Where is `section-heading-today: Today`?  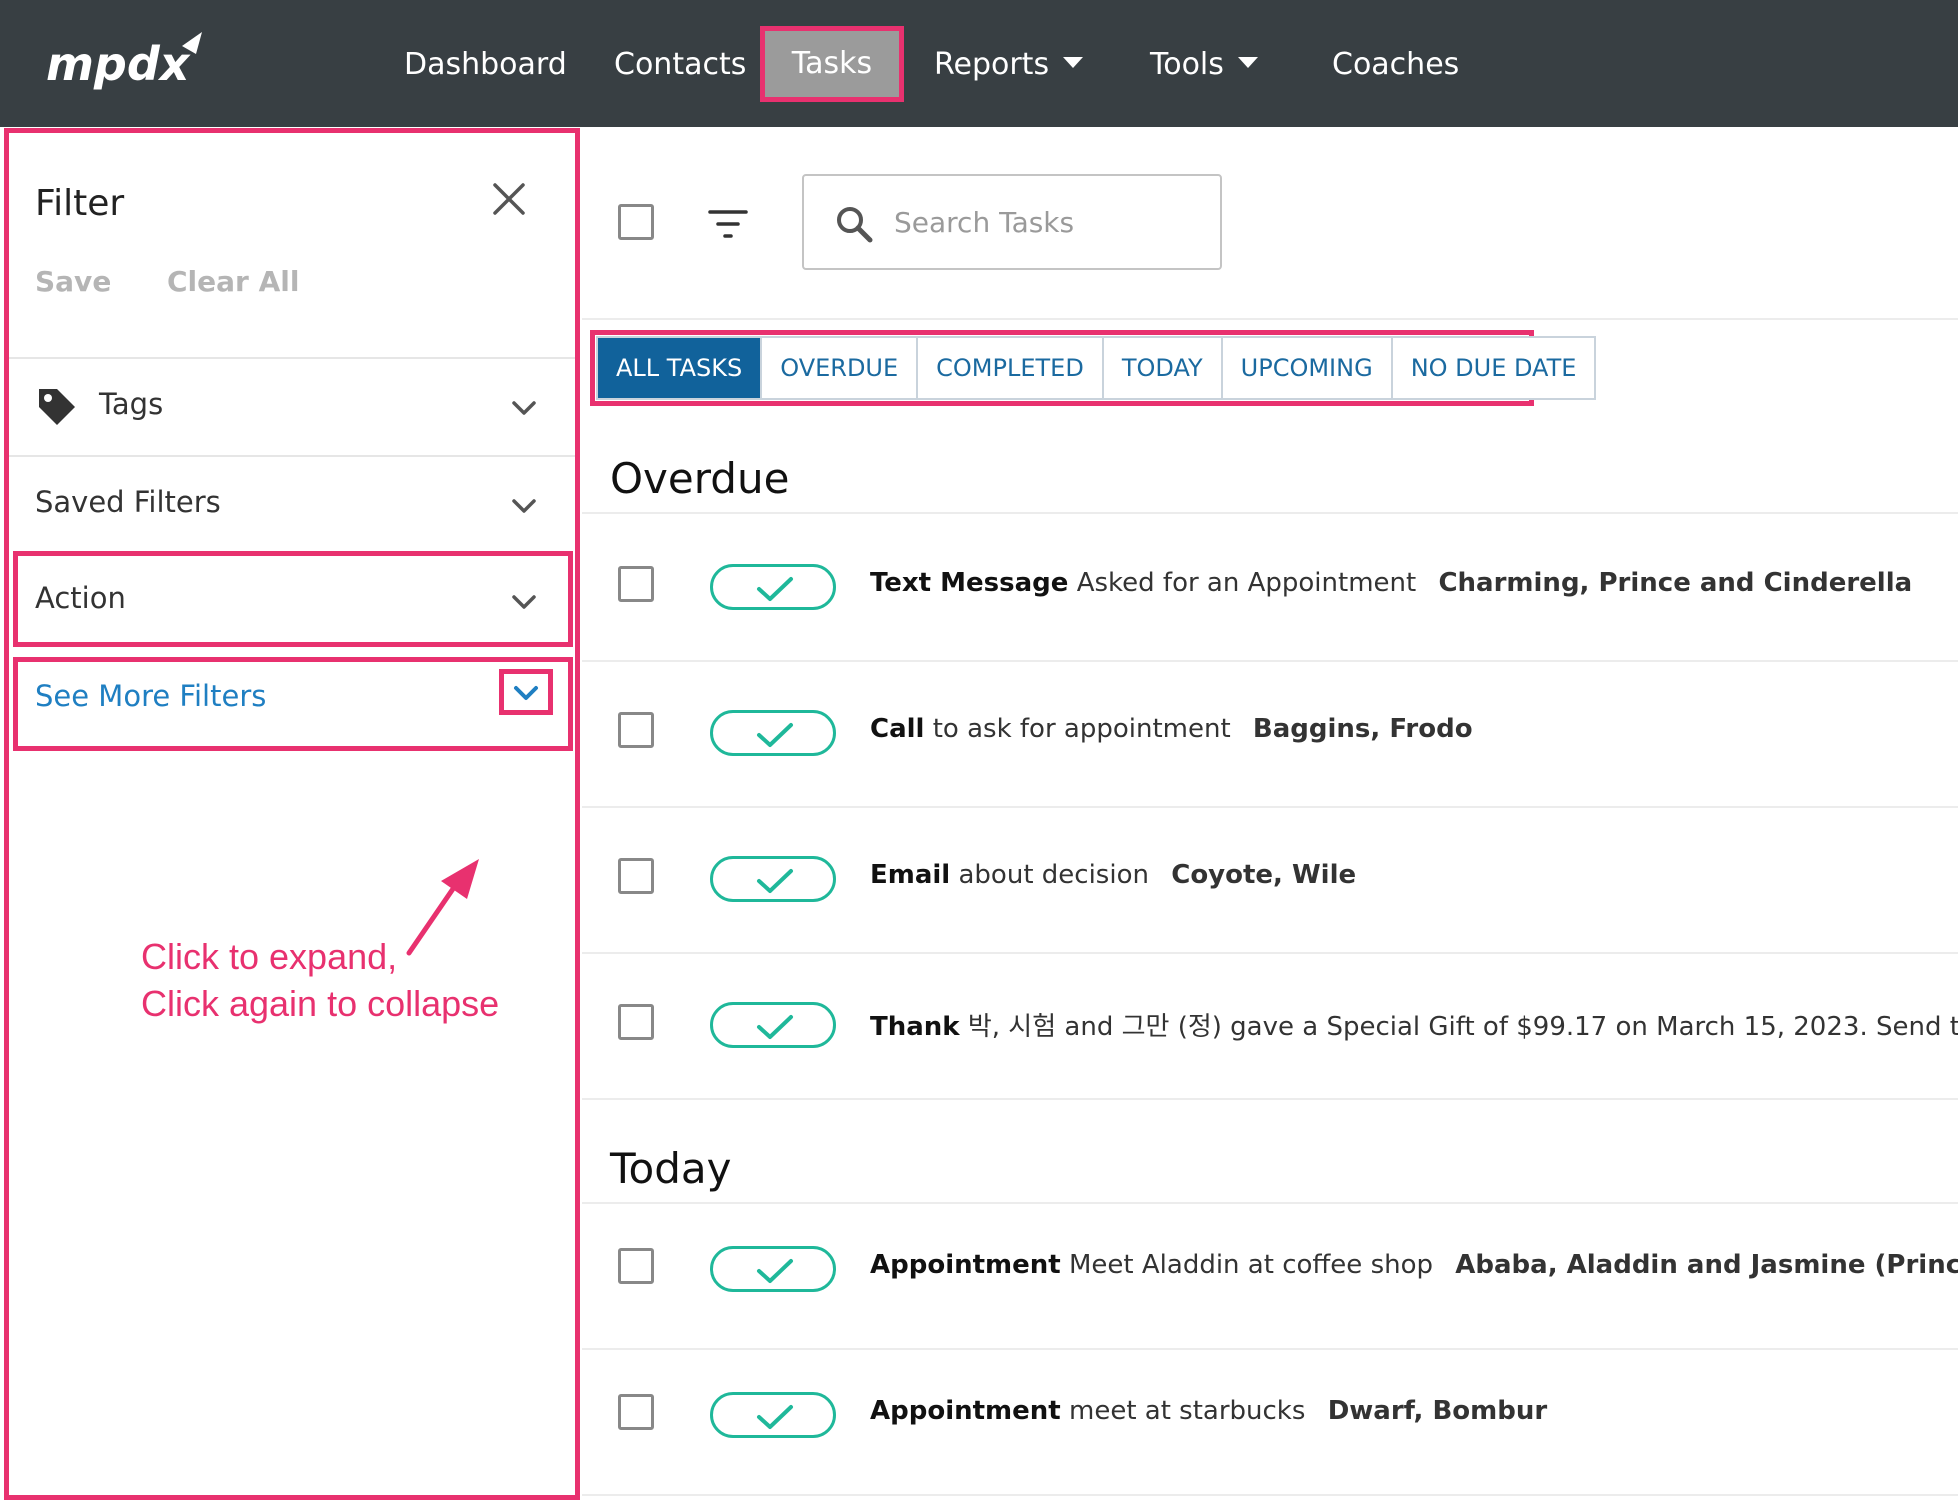 section-heading-today: Today is located at coordinates (671, 1168).